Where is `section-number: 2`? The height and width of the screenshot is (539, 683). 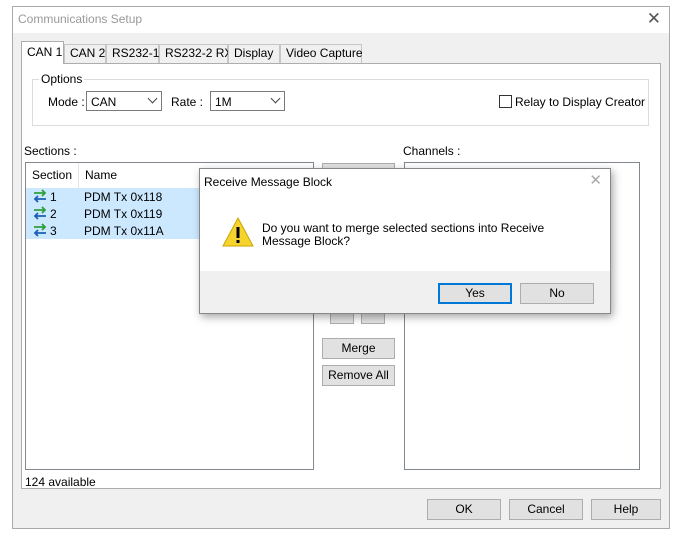
section-number: 2 is located at coordinates (53, 214).